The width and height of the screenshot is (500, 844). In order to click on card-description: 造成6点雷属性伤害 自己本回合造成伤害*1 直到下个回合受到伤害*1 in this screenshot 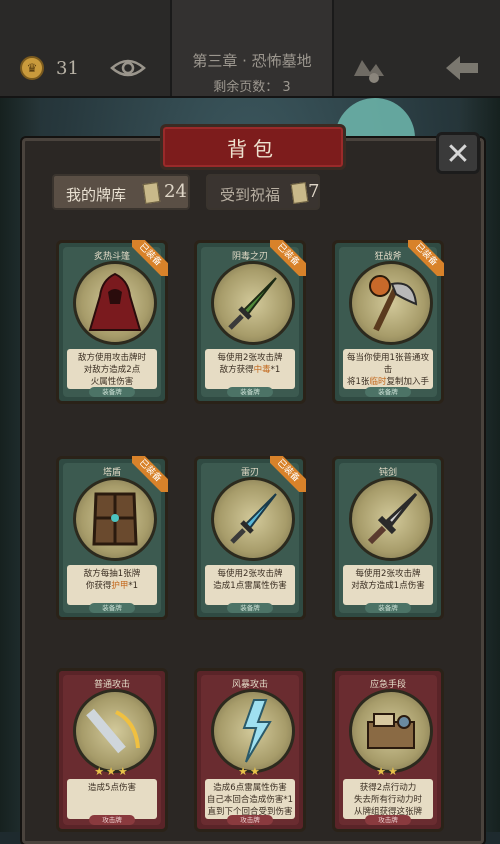, I will do `click(250, 804)`.